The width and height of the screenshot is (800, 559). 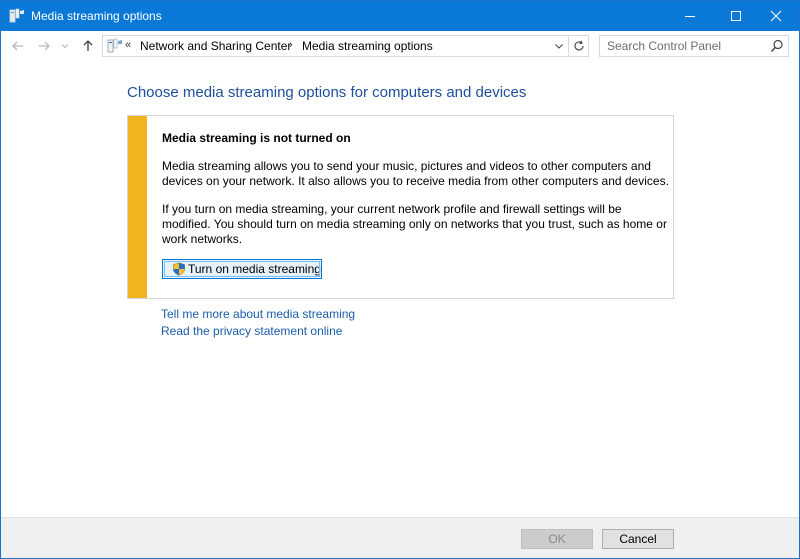 I want to click on arrow-left-icon, so click(x=17, y=46).